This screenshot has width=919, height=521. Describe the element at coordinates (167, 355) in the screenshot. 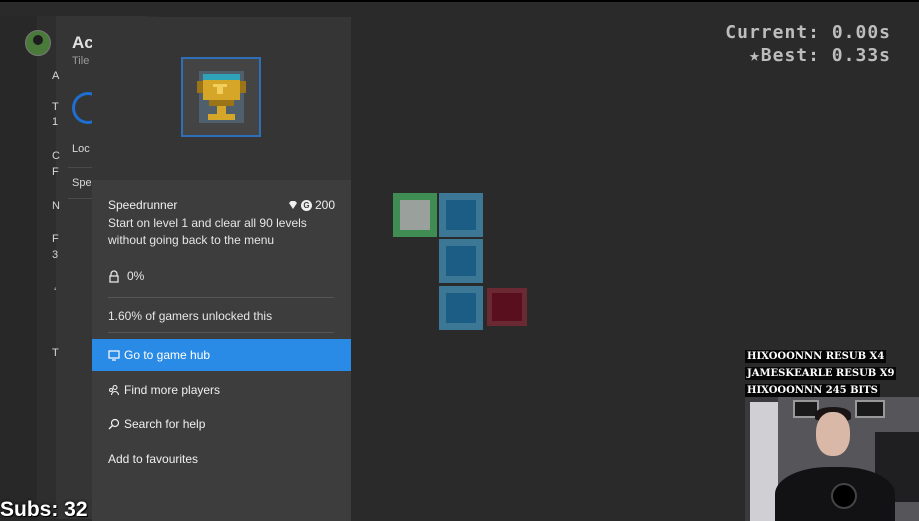

I see `menu-item-label: Go to game hub` at that location.